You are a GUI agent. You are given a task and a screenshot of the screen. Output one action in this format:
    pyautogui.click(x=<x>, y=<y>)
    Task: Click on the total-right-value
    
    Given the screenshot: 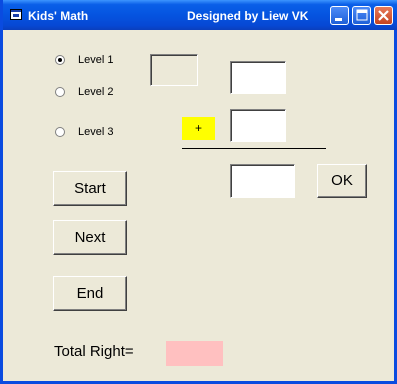 What is the action you would take?
    pyautogui.click(x=194, y=353)
    